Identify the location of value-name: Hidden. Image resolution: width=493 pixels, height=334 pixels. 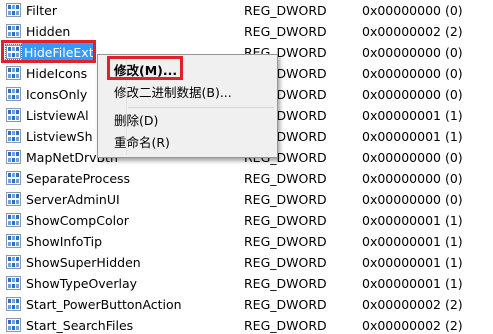
(48, 31).